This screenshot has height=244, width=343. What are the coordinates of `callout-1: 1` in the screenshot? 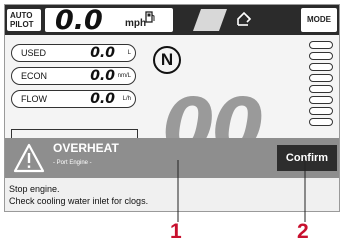 It's located at (176, 231).